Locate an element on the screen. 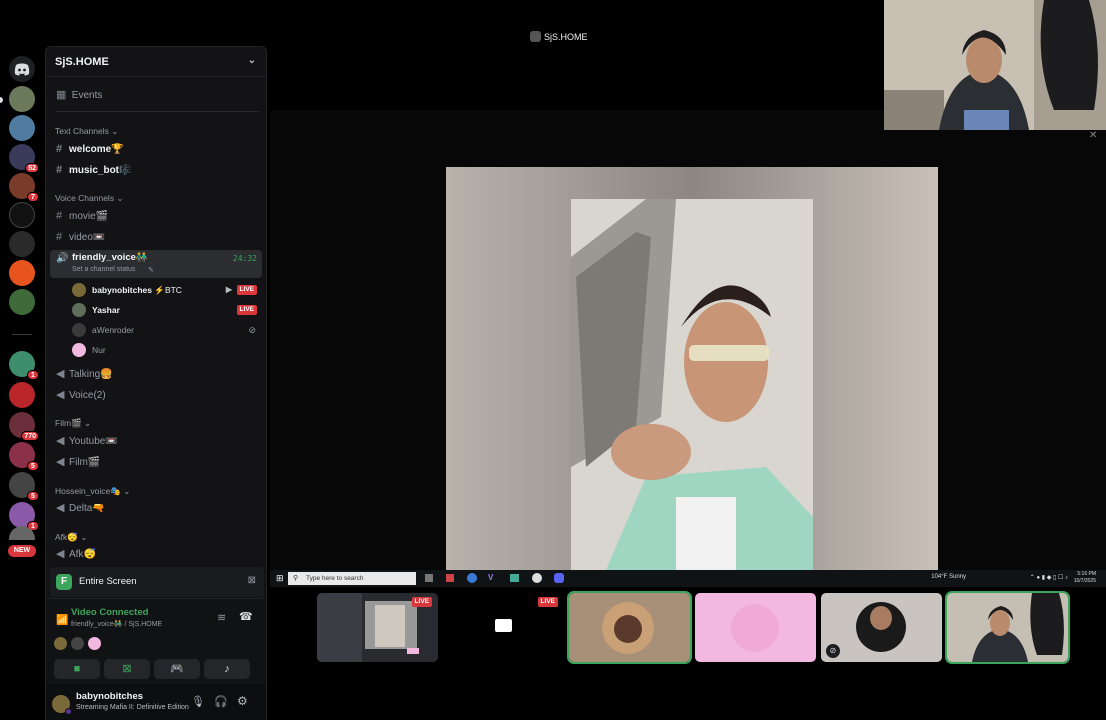 This screenshot has height=720, width=1106. channel-afk: ◀ Afk😴 is located at coordinates (156, 554).